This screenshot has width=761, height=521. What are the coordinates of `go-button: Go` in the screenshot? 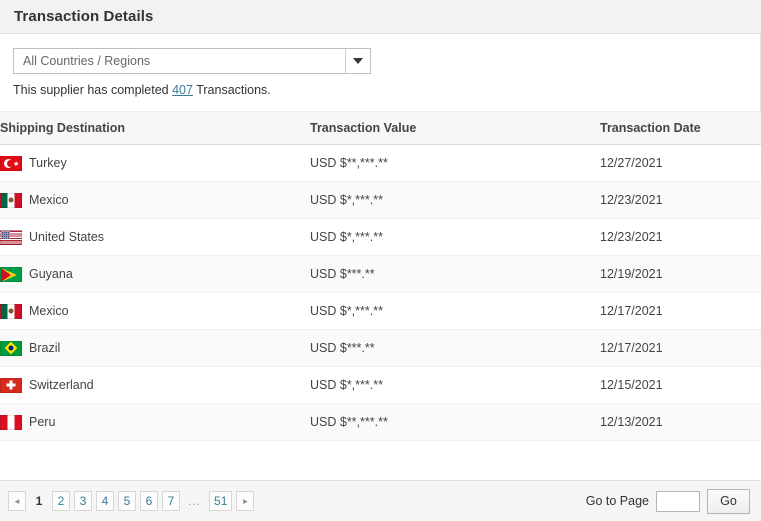 It's located at (728, 501).